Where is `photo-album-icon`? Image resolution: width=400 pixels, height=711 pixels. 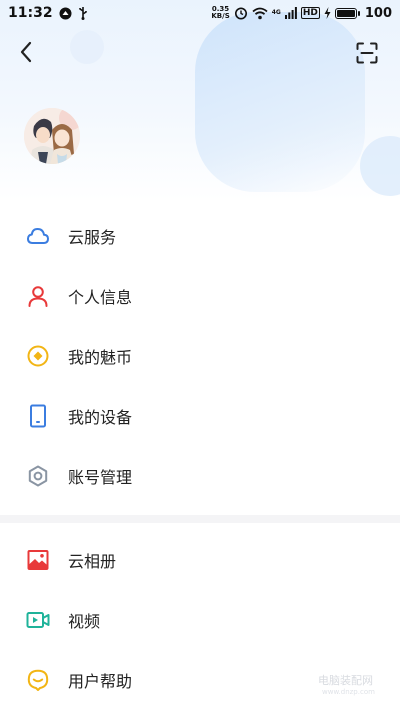
photo-album-icon is located at coordinates (38, 560).